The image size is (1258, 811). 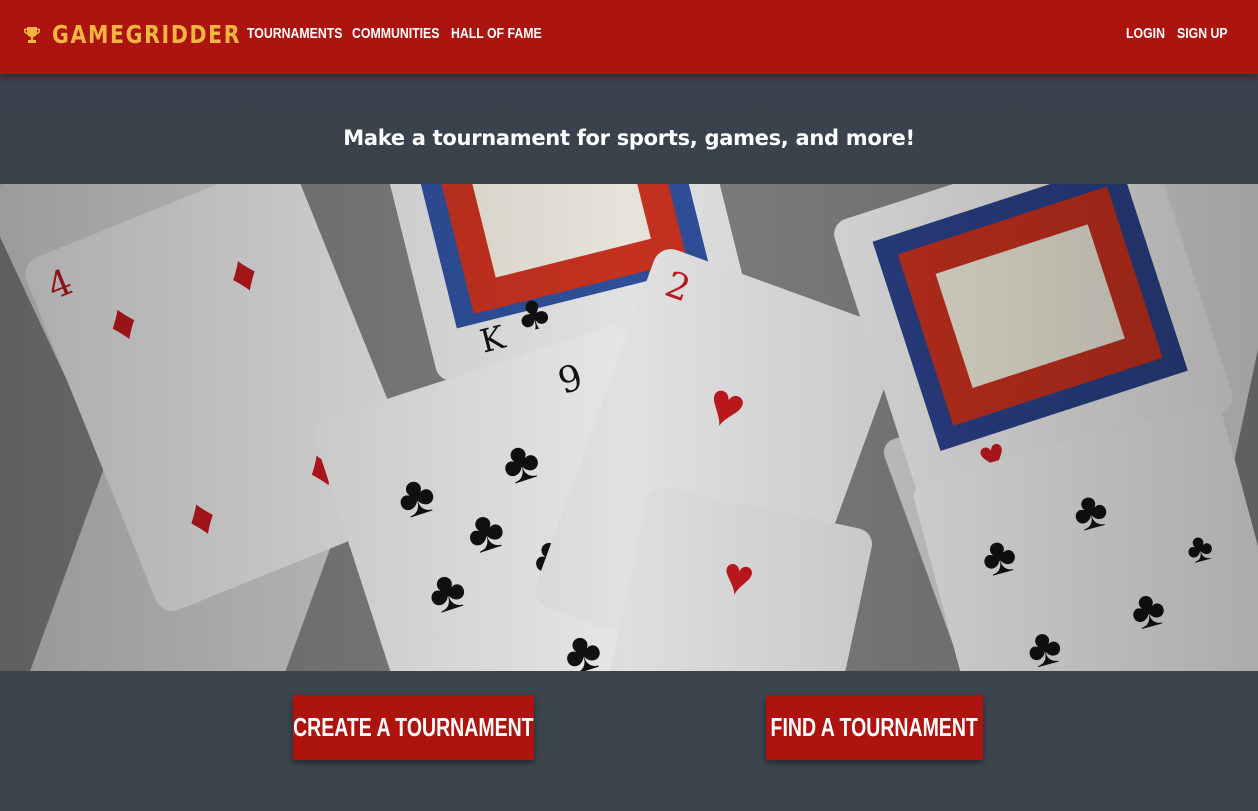 I want to click on nav-communities-link: Communities, so click(x=395, y=34).